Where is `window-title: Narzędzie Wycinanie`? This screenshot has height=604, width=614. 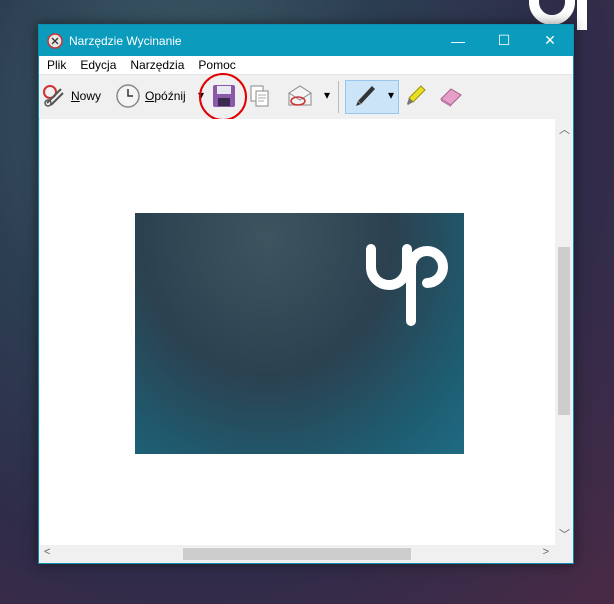 window-title: Narzędzie Wycinanie is located at coordinates (125, 40).